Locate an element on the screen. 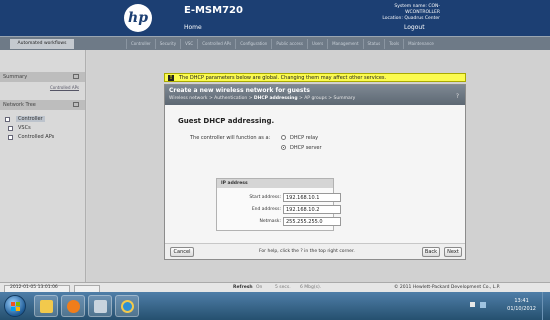 Image resolution: width=550 pixels, height=320 pixels. explorer-taskbar-button is located at coordinates (46, 306).